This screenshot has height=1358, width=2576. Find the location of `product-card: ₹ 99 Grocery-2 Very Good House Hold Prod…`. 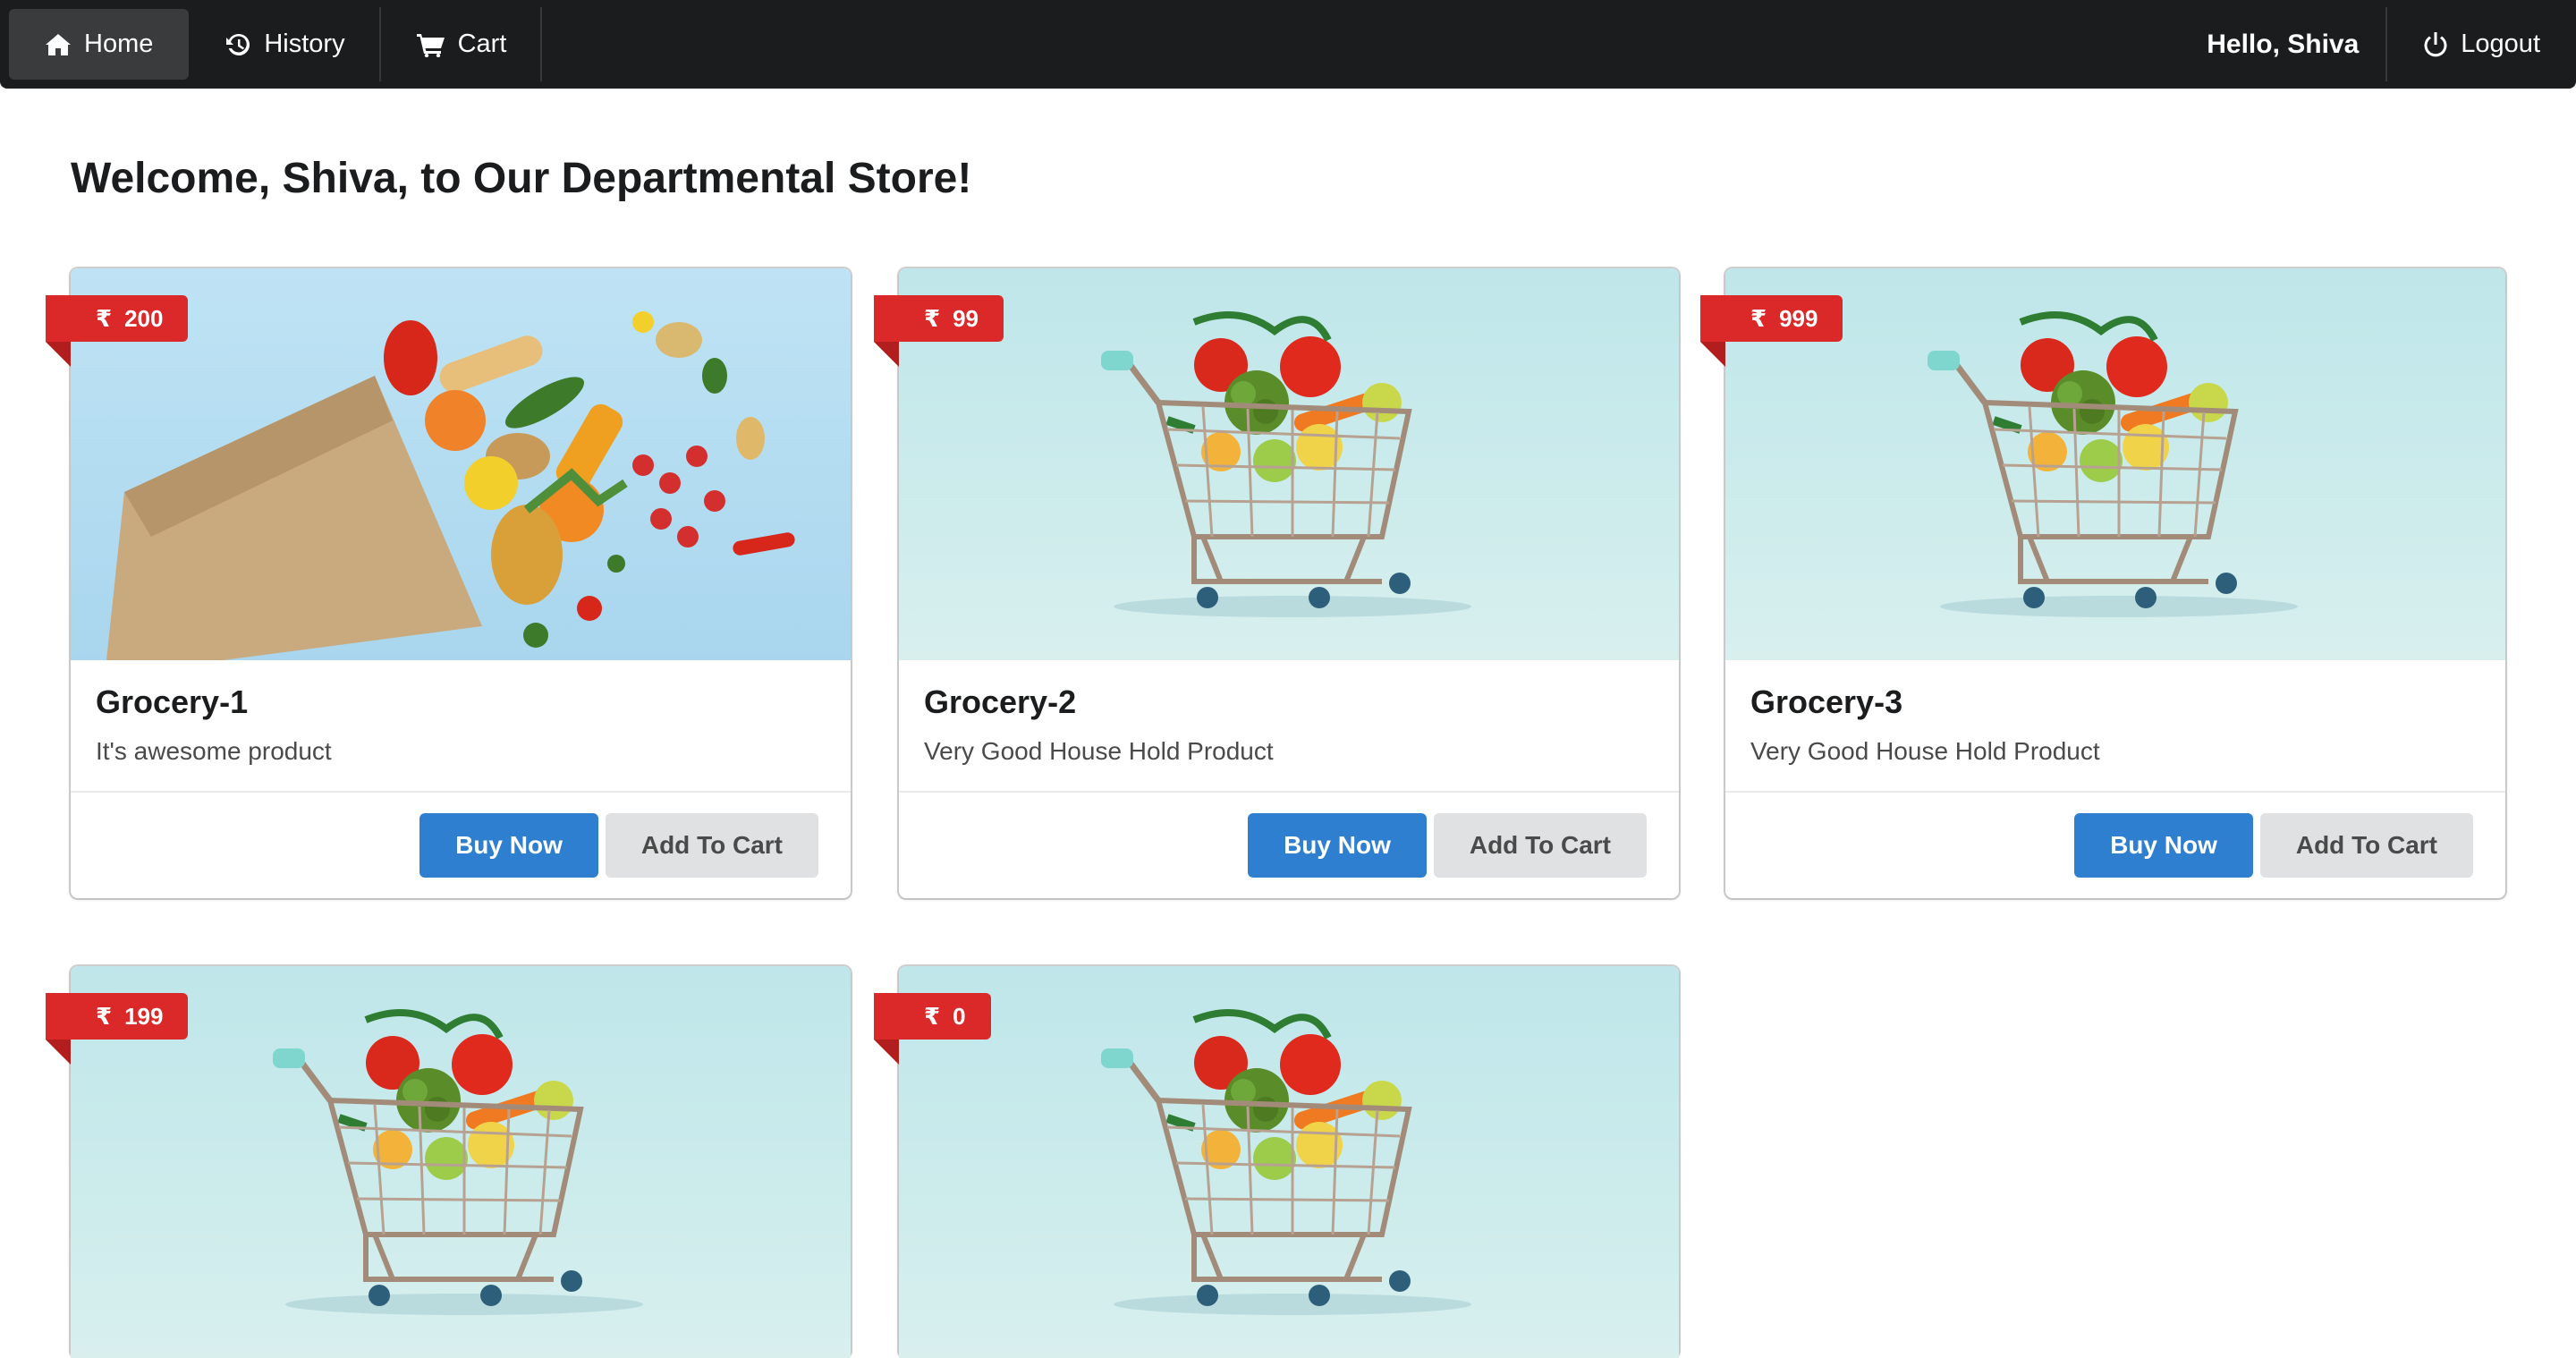

product-card: ₹ 99 Grocery-2 Very Good House Hold Prod… is located at coordinates (1276, 583).